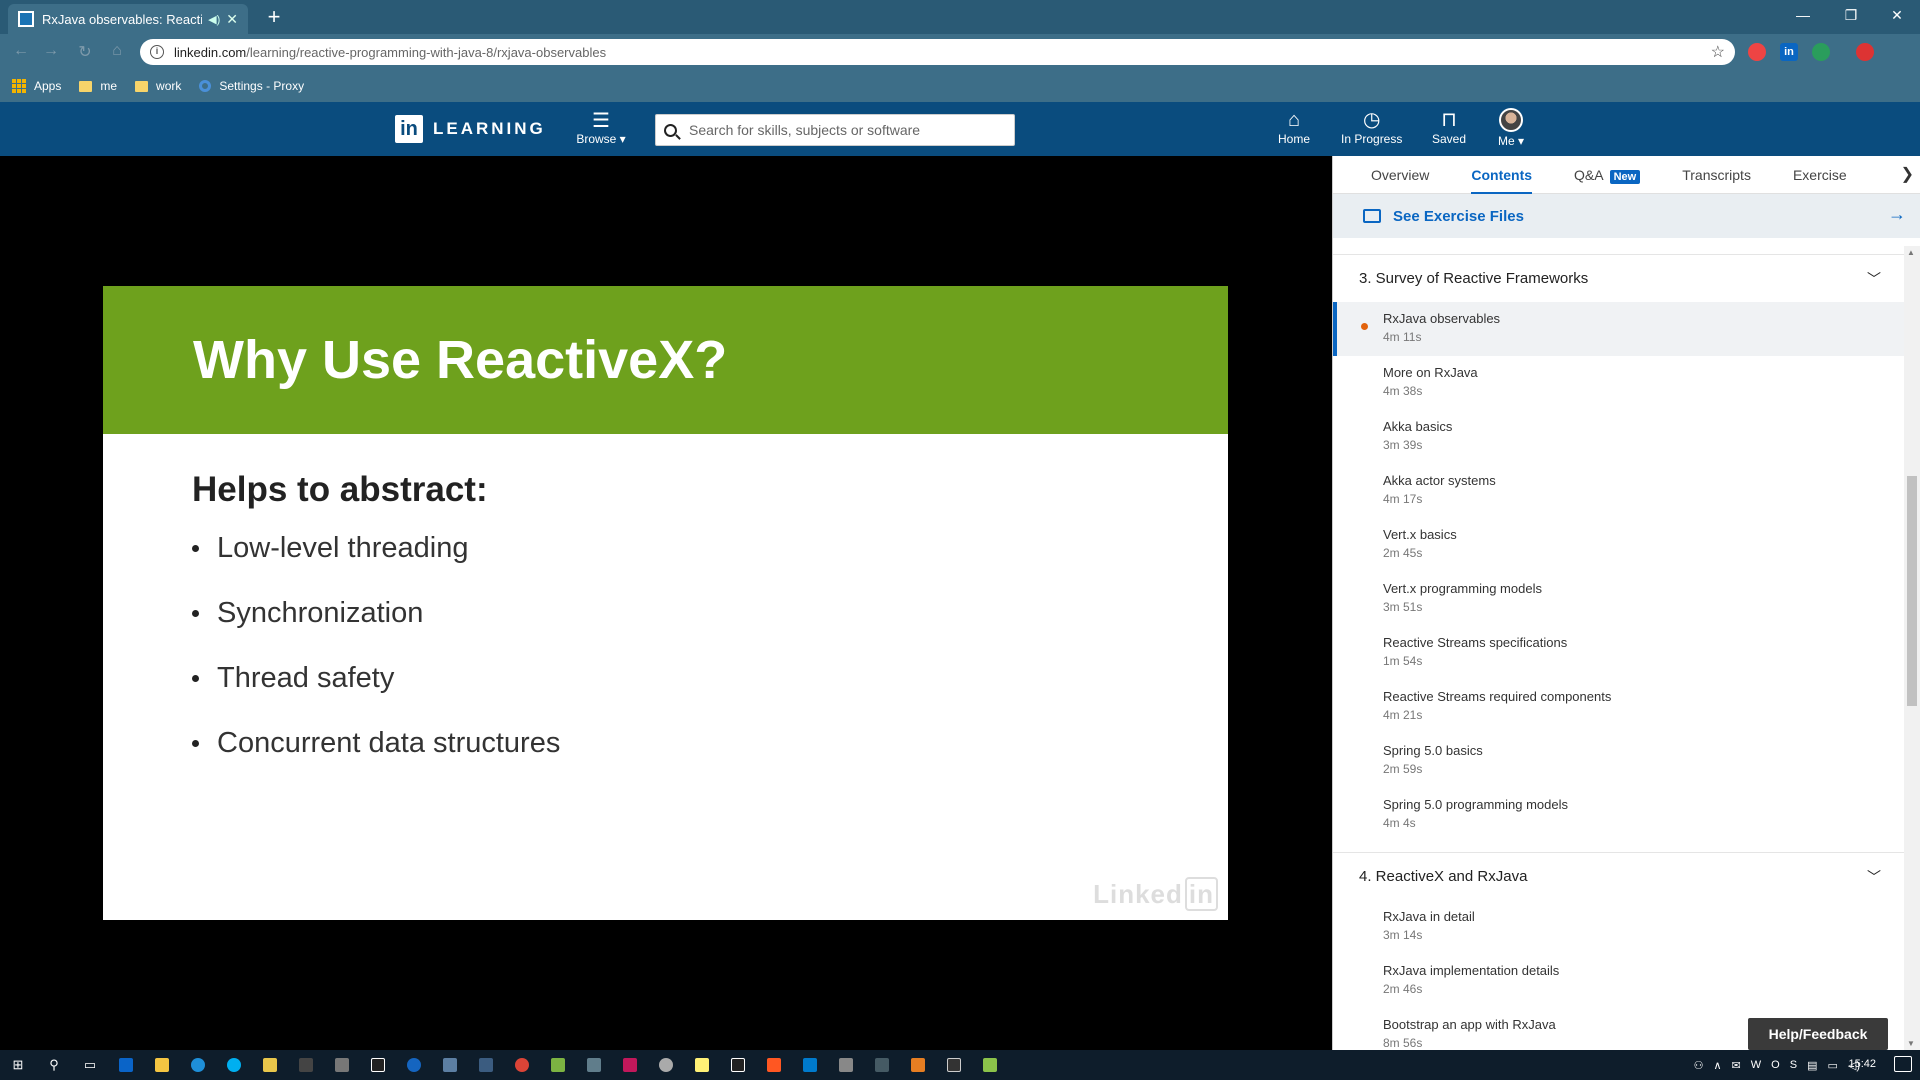 The width and height of the screenshot is (1920, 1080). What do you see at coordinates (1793, 1065) in the screenshot?
I see `skype-tray-icon: S` at bounding box center [1793, 1065].